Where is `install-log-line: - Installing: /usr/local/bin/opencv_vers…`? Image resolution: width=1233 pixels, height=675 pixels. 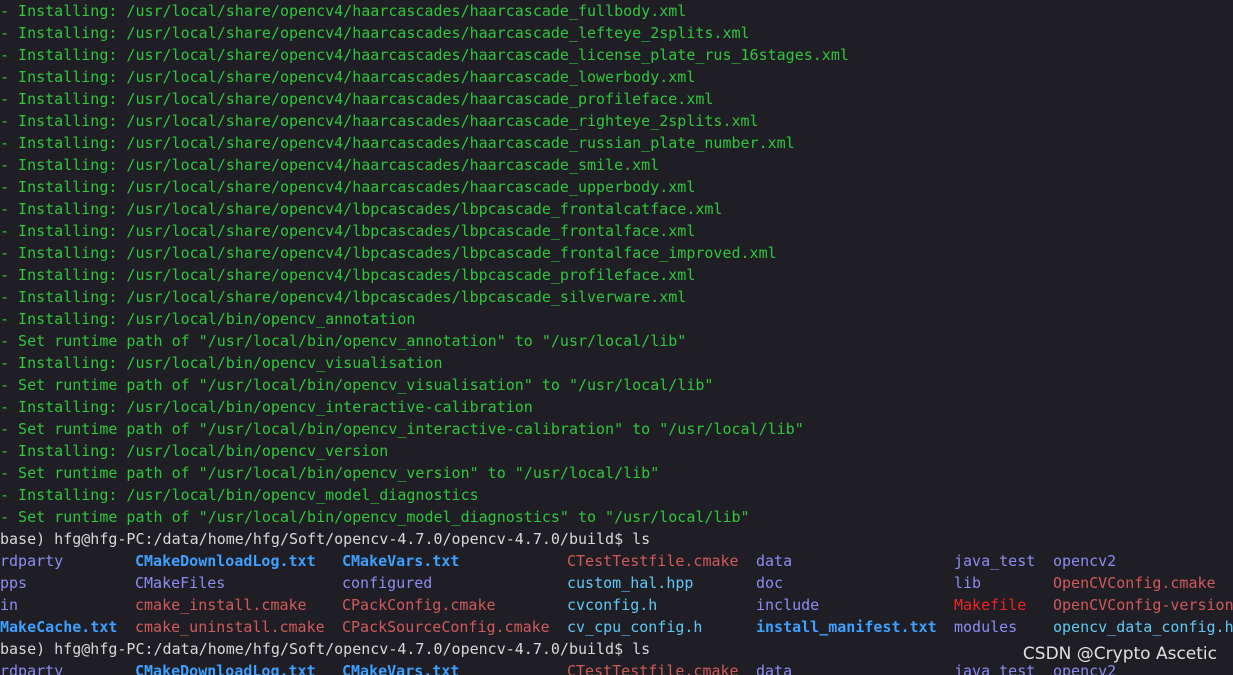
install-log-line: - Installing: /usr/local/bin/opencv_vers… is located at coordinates (194, 451).